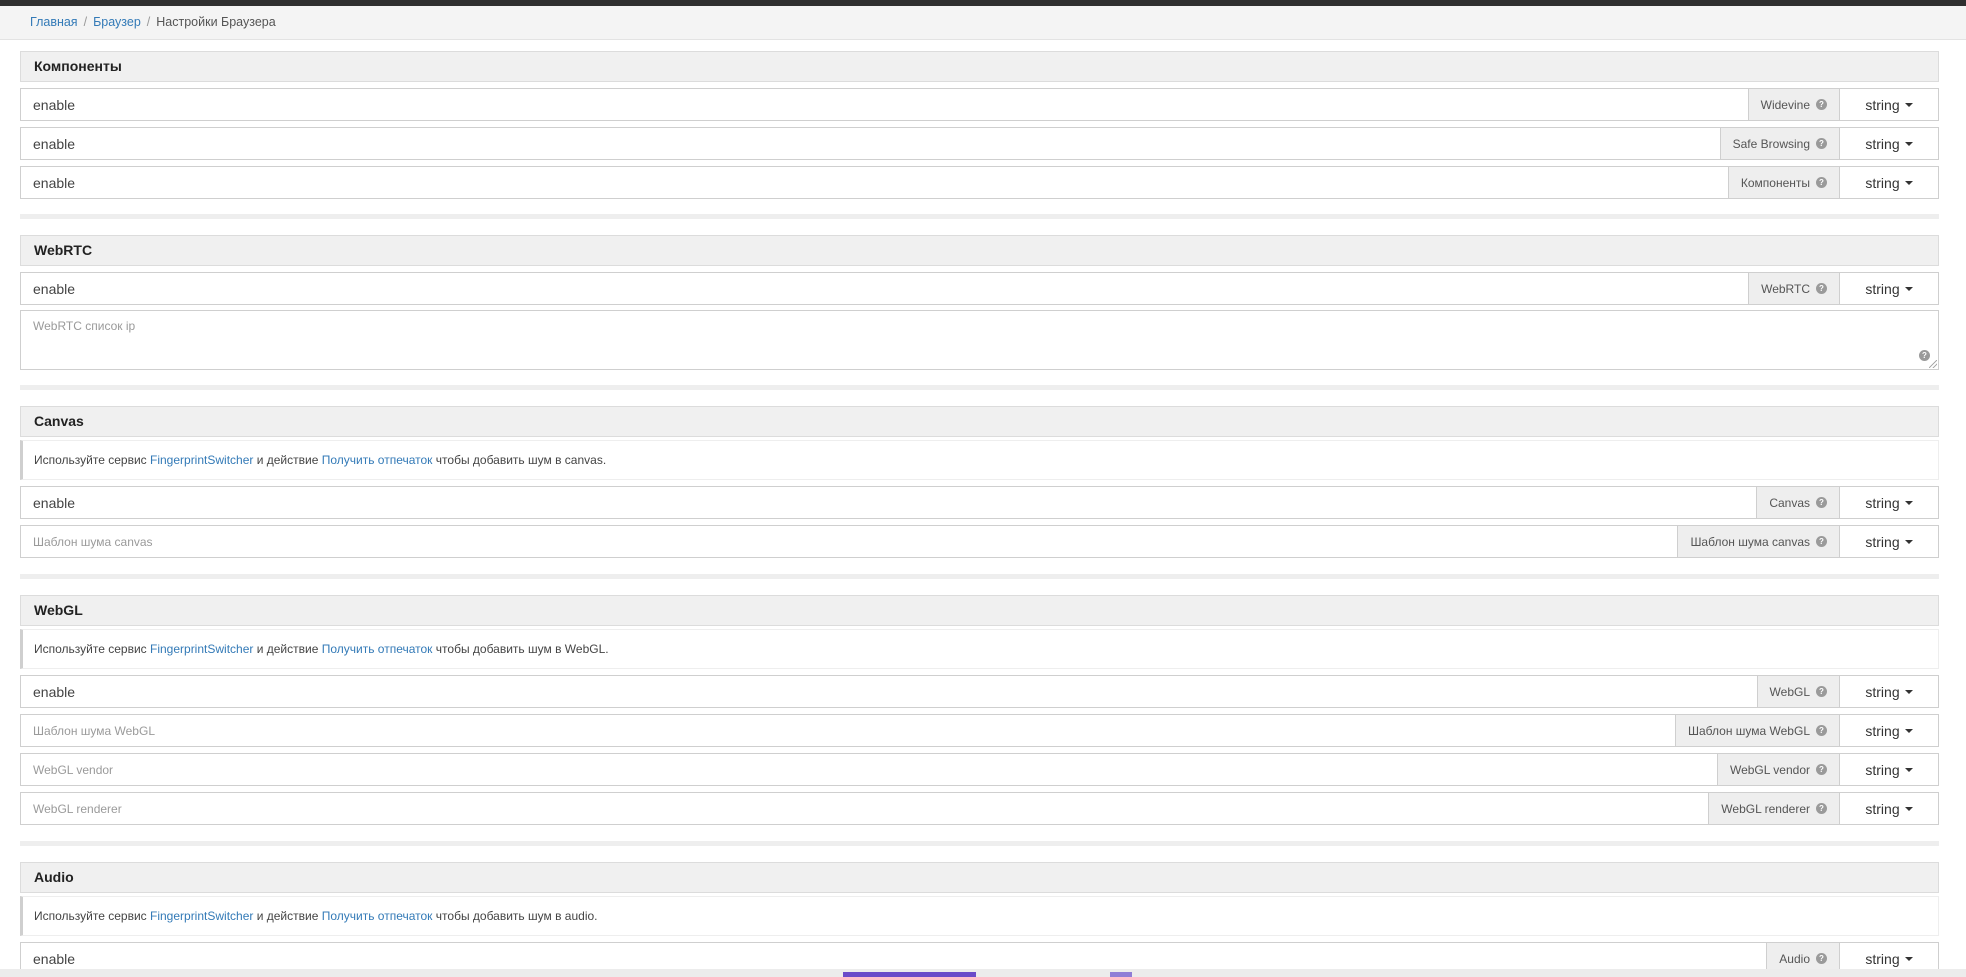  I want to click on webrtc-row: WebRTC? string, so click(979, 288).